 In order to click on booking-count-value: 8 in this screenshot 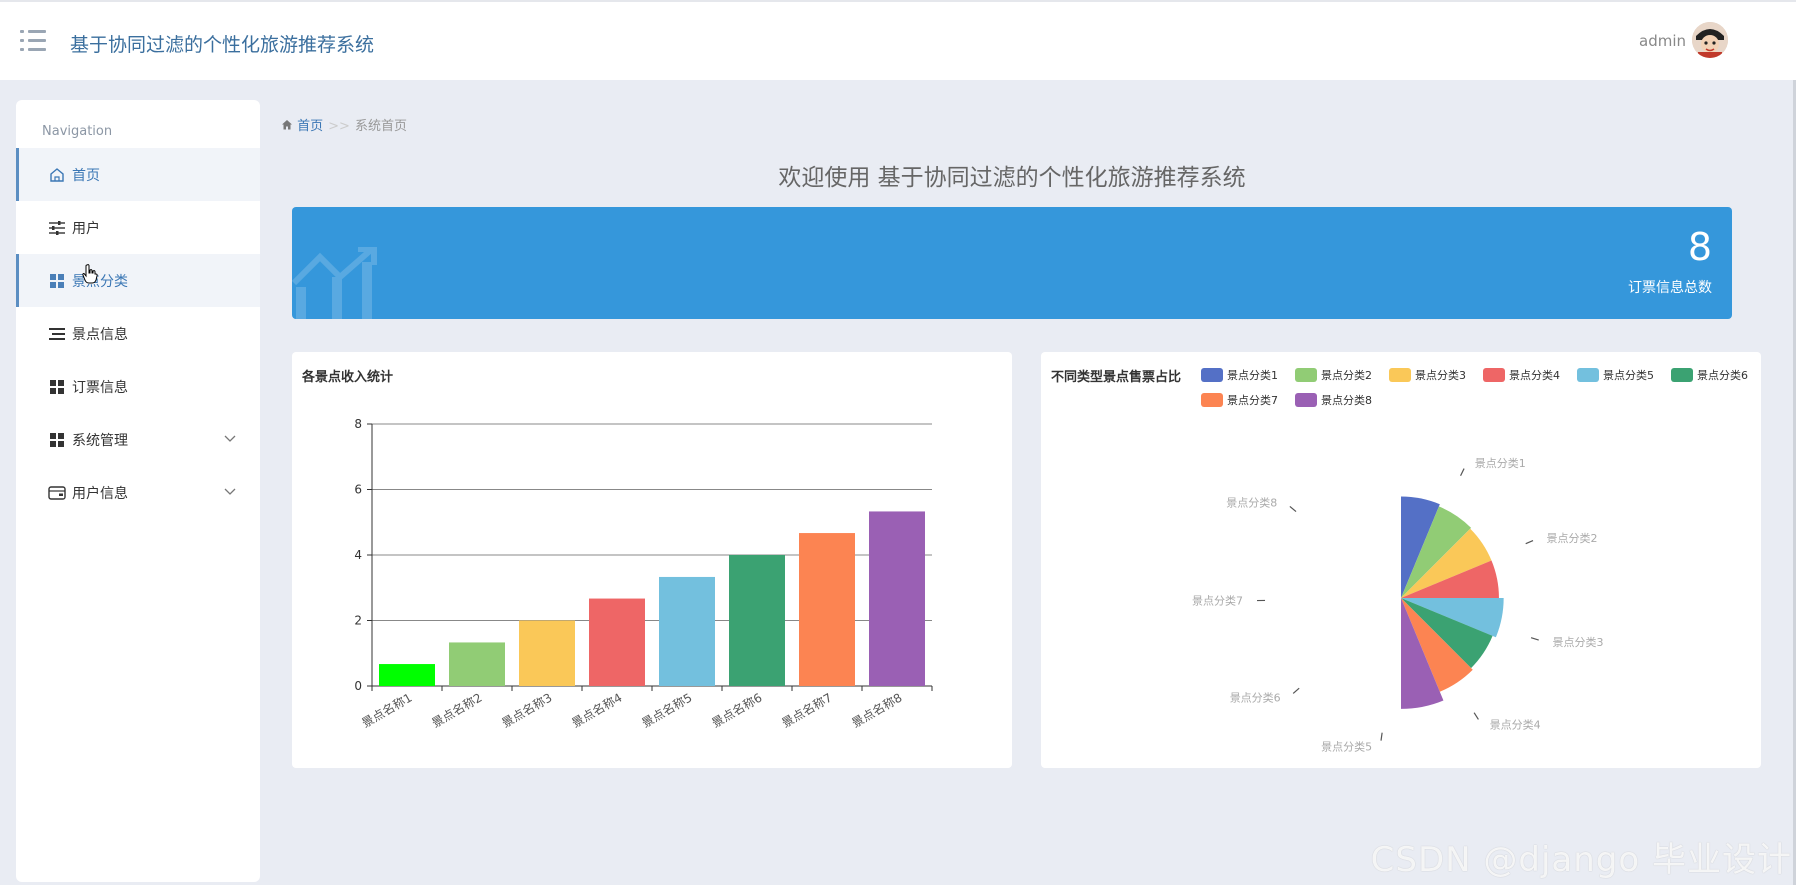, I will do `click(1699, 247)`.